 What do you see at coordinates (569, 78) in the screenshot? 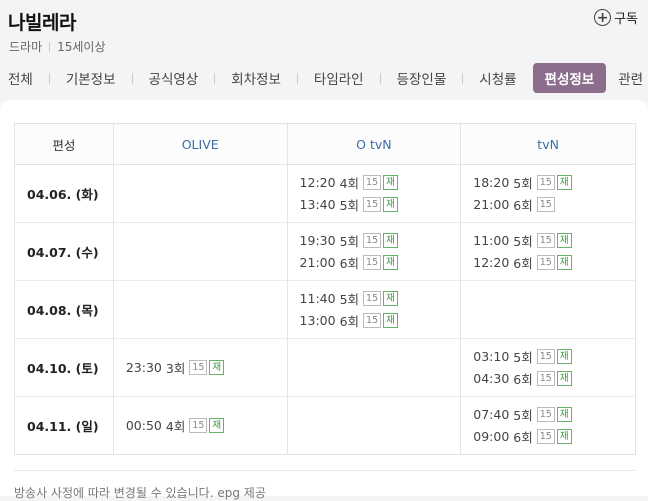
I see `tab-7: 편성정보` at bounding box center [569, 78].